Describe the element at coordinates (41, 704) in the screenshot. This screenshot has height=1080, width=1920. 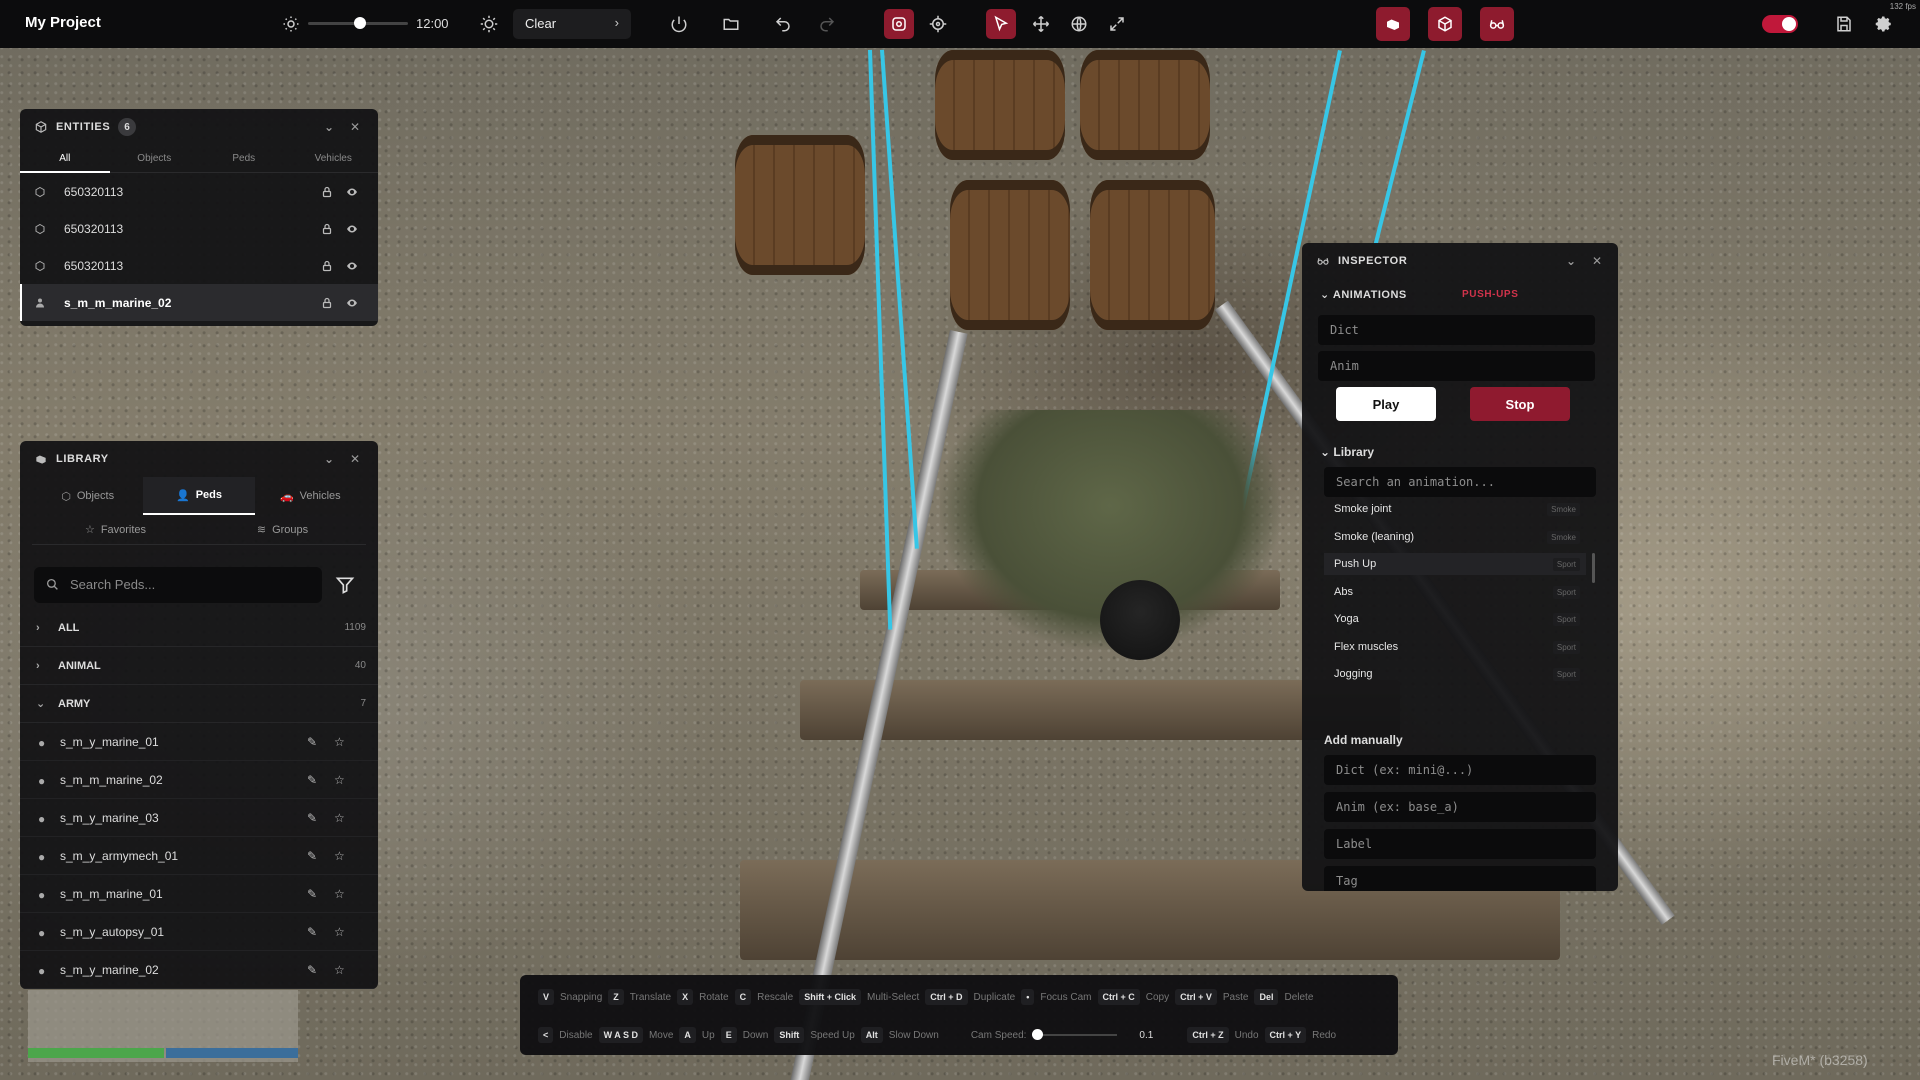
I see `chevron-down-icon: ⌄` at that location.